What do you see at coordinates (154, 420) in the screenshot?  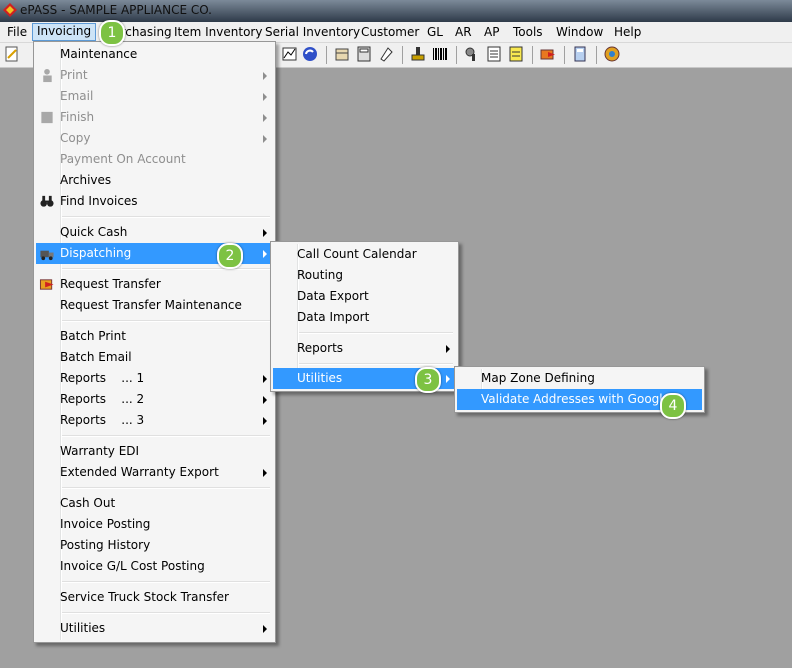 I see `menu-item-reports-3: Reports ... 3` at bounding box center [154, 420].